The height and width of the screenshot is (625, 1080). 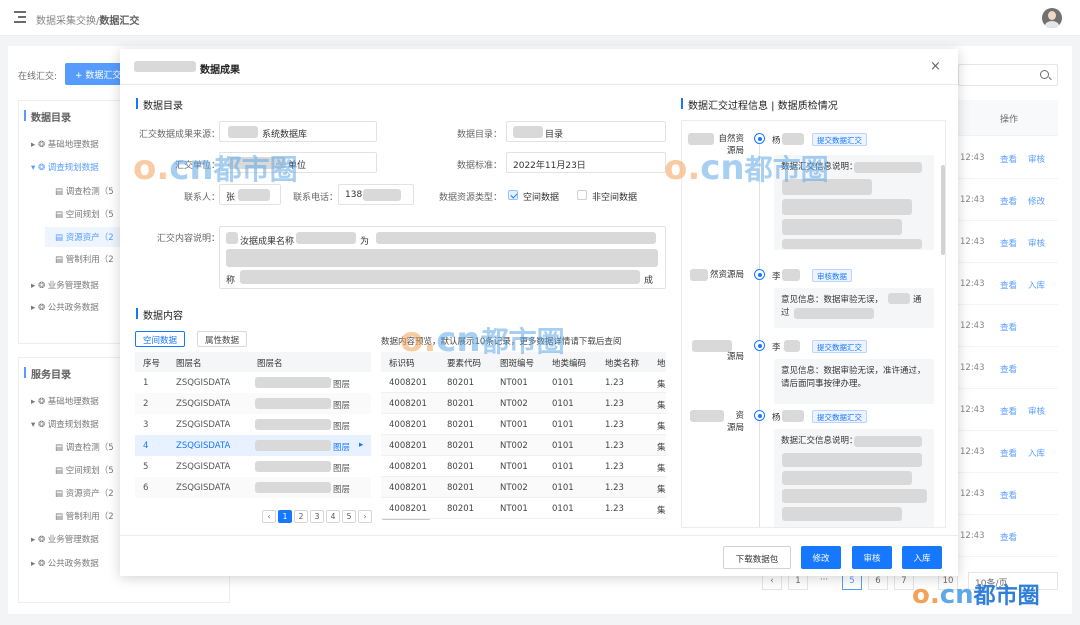 I want to click on desc-label: 汇交内容说明：, so click(x=188, y=239).